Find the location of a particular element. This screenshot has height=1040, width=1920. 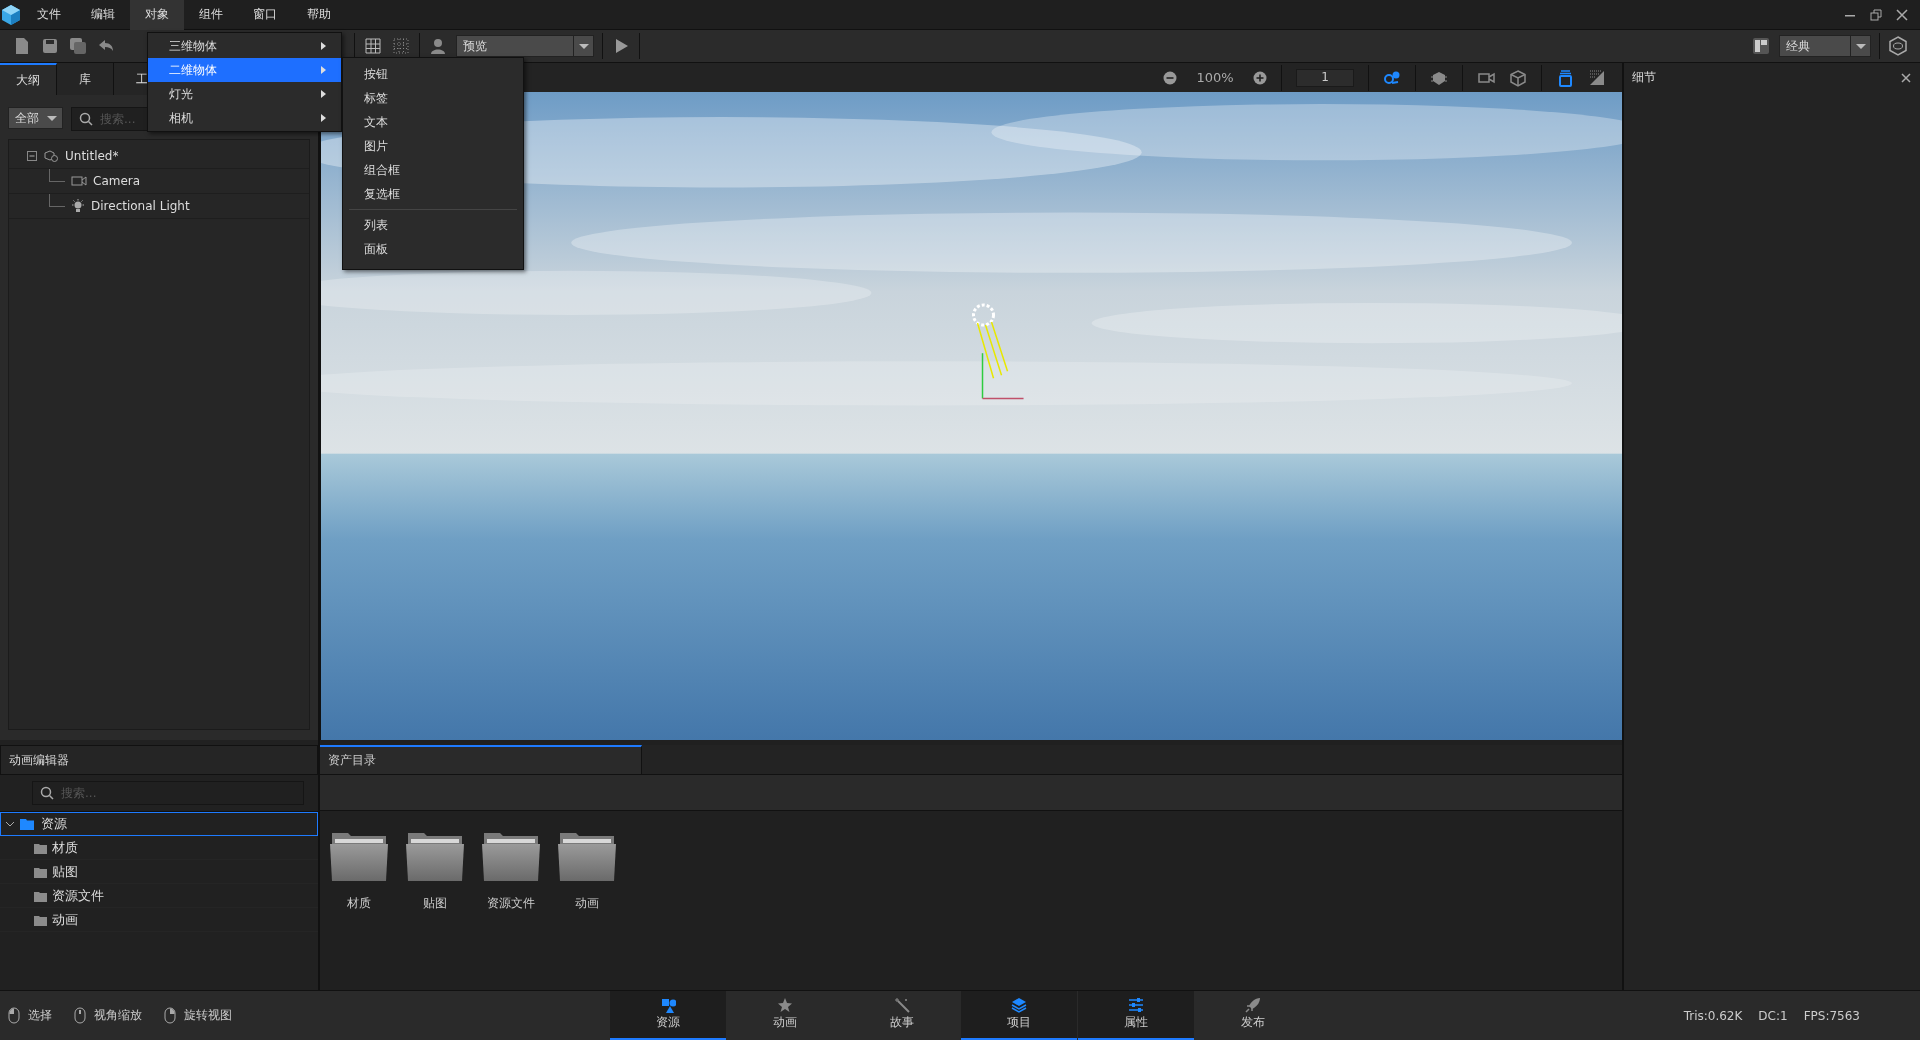

menu-item: 面板 is located at coordinates (433, 249).